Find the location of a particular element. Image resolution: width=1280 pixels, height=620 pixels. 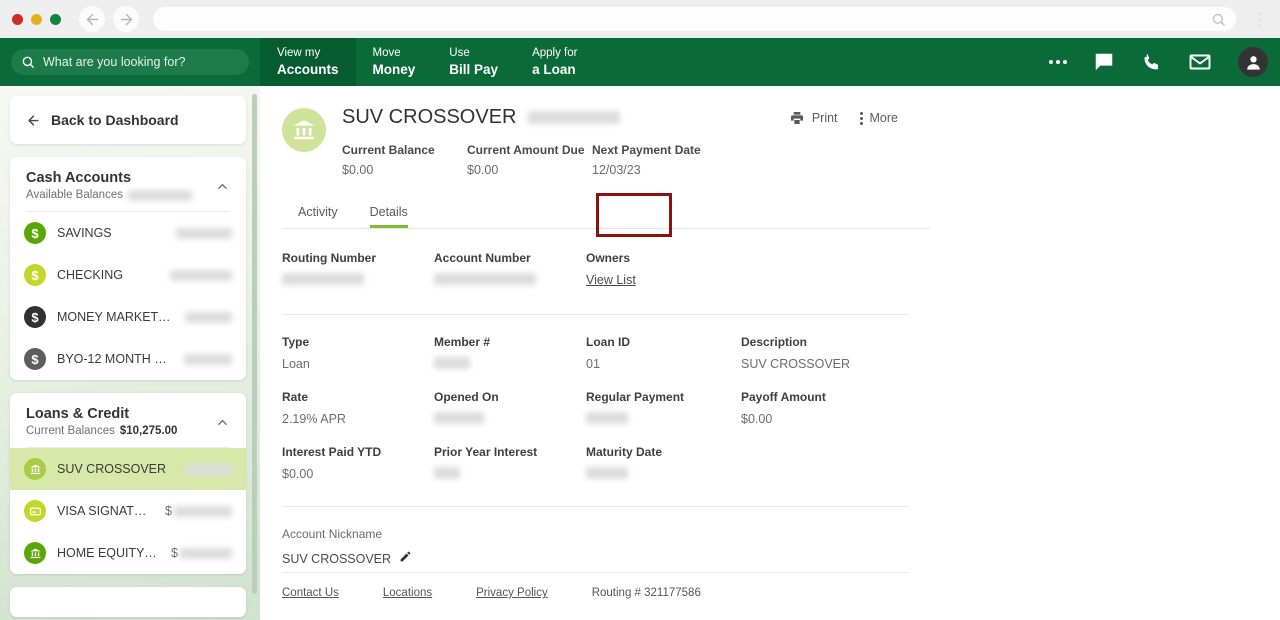

browser-chrome is located at coordinates (640, 19).